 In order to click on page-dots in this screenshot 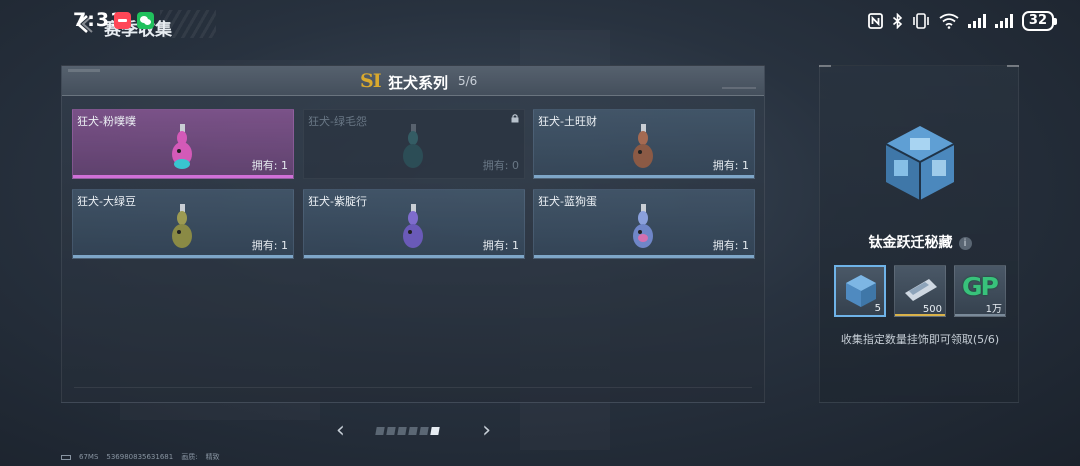, I will do `click(407, 431)`.